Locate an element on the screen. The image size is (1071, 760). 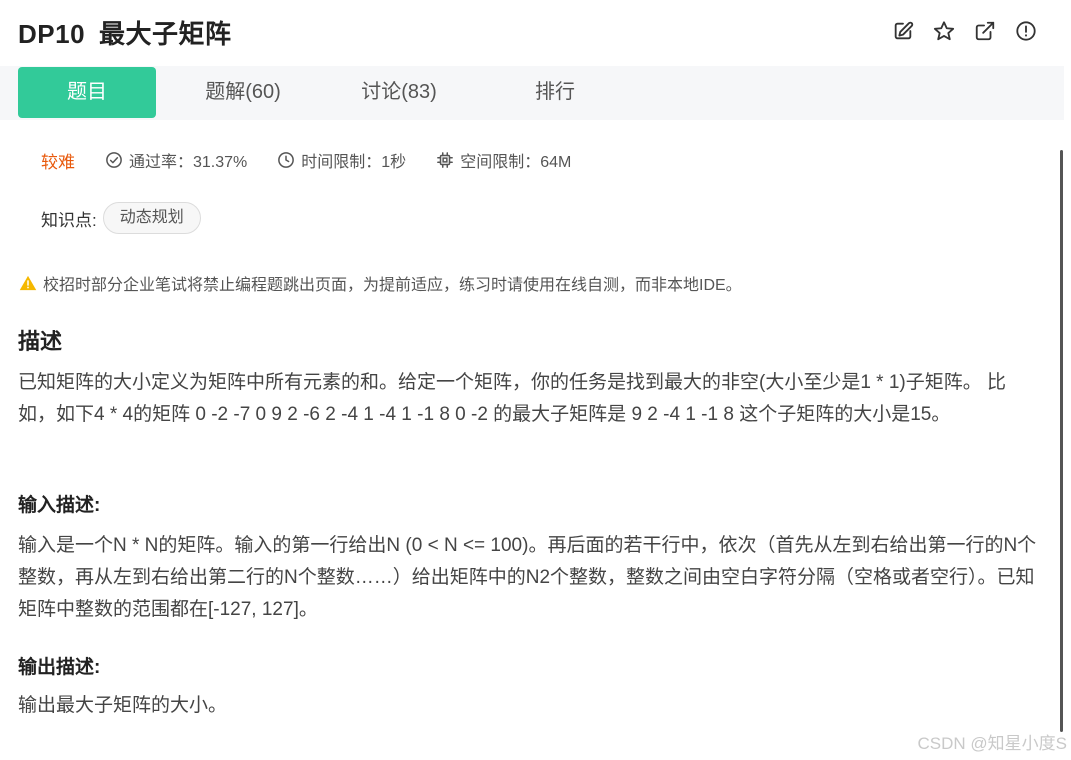
header-actions is located at coordinates (964, 31).